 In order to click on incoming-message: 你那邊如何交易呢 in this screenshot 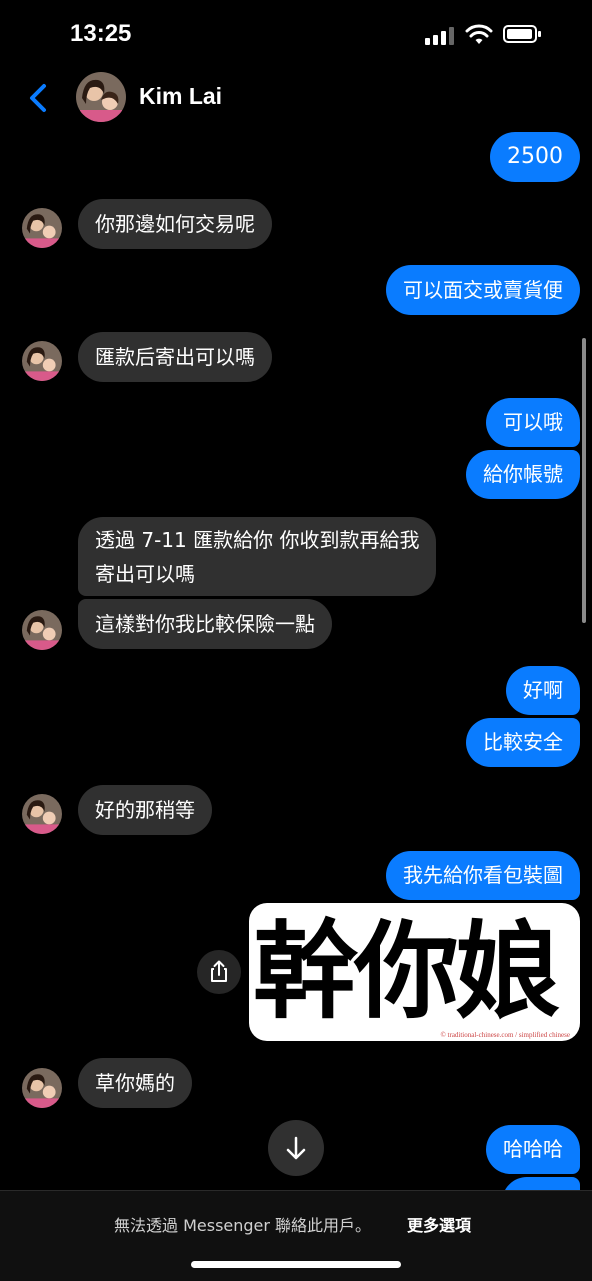, I will do `click(175, 224)`.